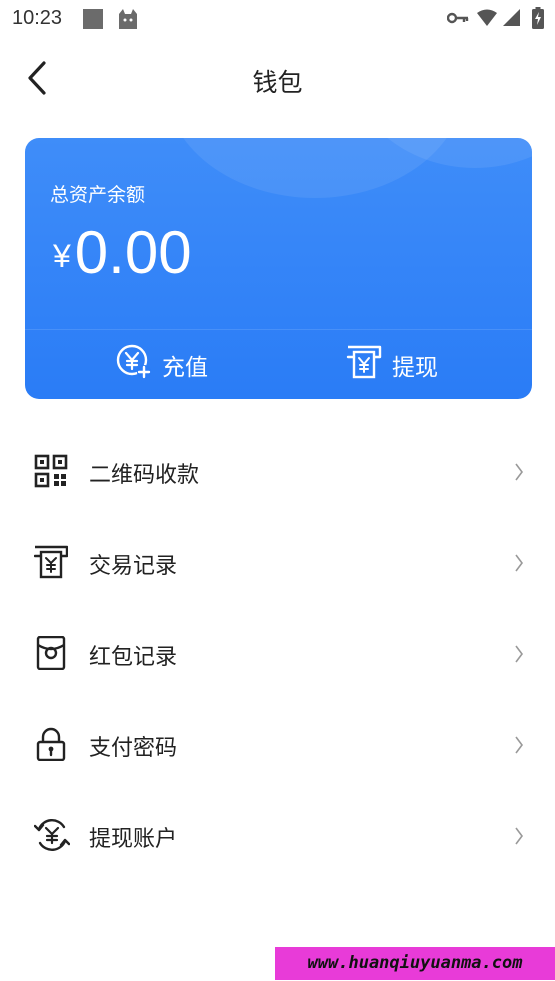 The width and height of the screenshot is (555, 981). What do you see at coordinates (51, 745) in the screenshot?
I see `lock-icon` at bounding box center [51, 745].